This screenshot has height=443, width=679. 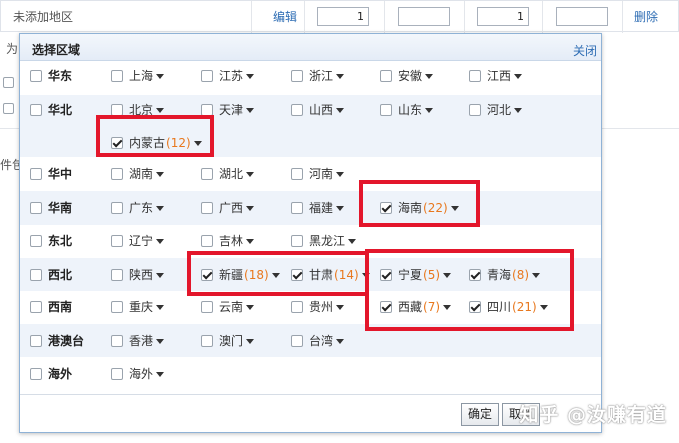 I want to click on province-checkbox-item: 江西, so click(x=496, y=76).